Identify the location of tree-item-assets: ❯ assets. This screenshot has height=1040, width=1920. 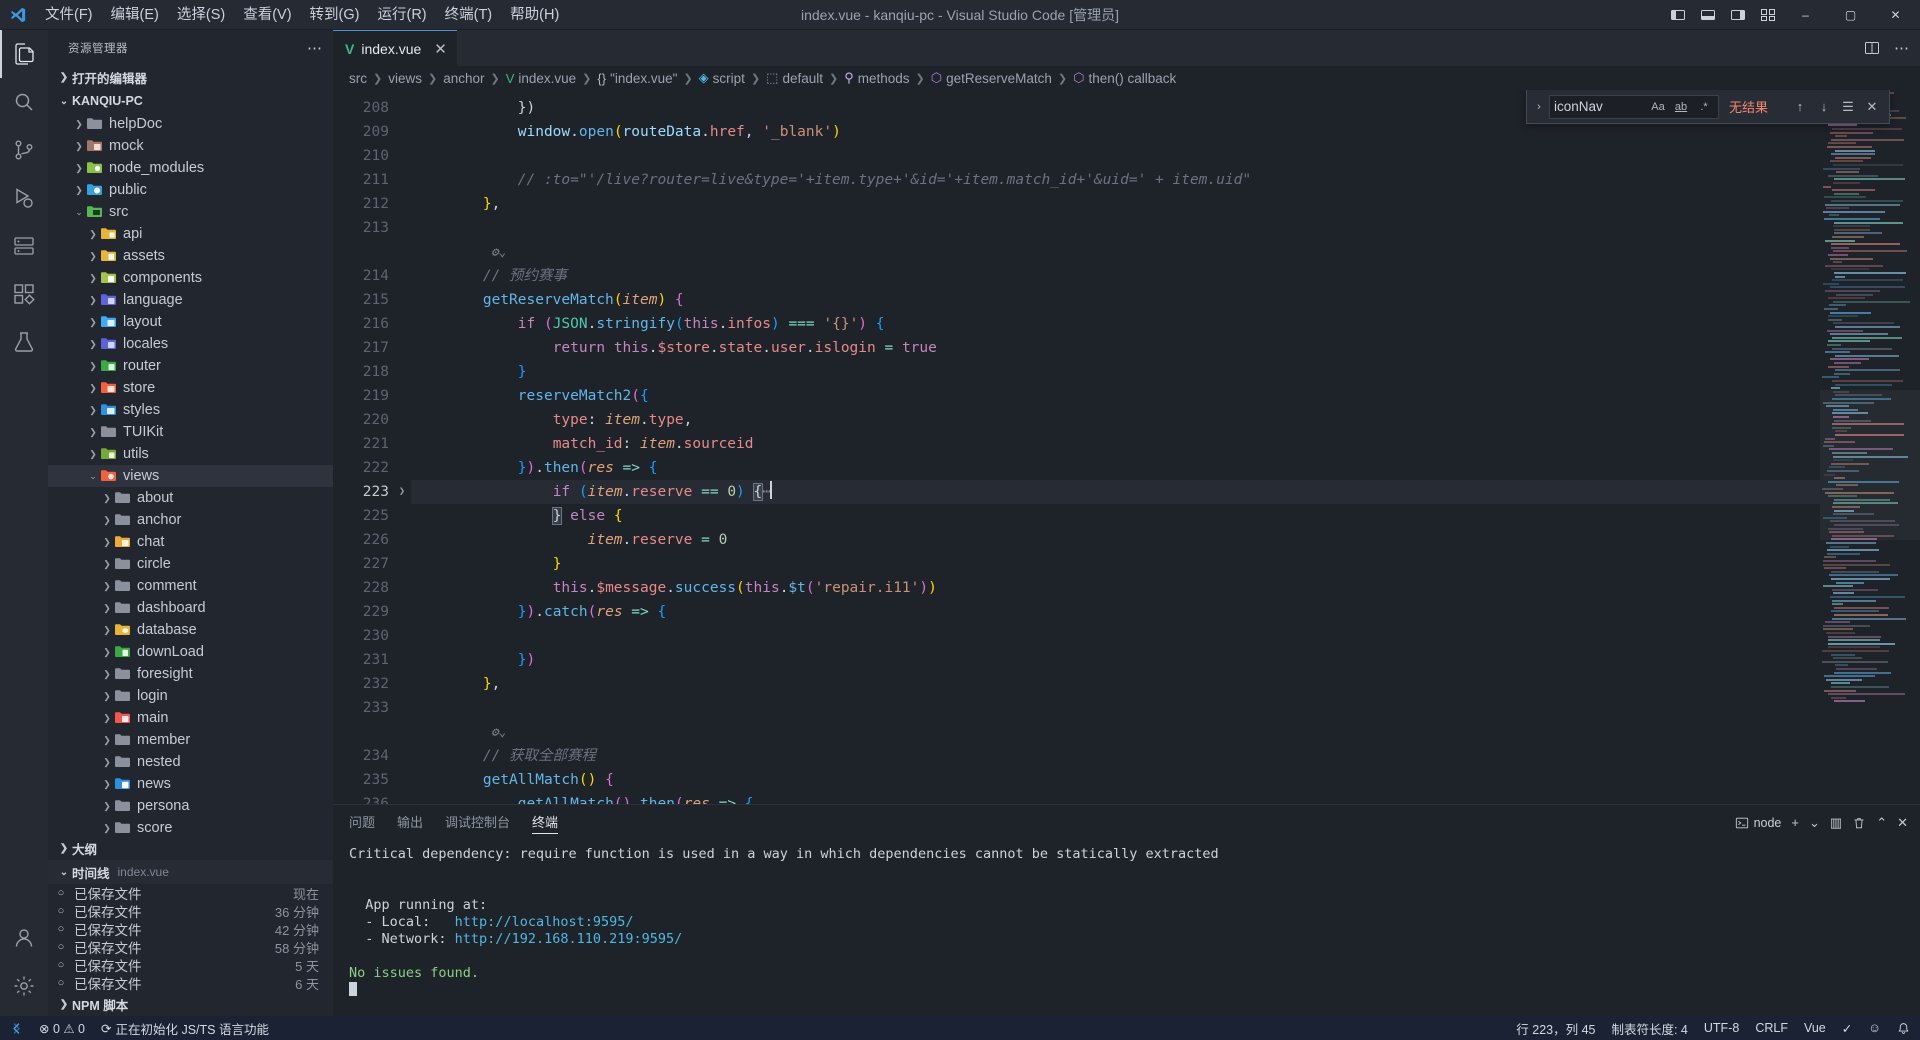
(190, 256).